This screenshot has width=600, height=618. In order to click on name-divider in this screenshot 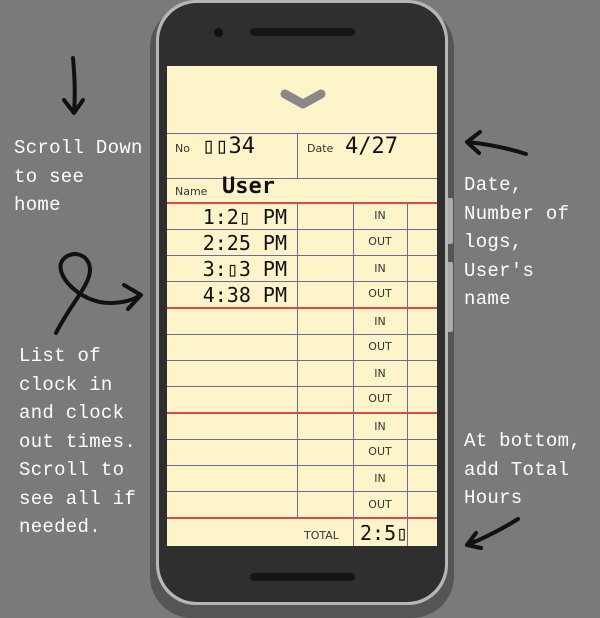, I will do `click(302, 178)`.